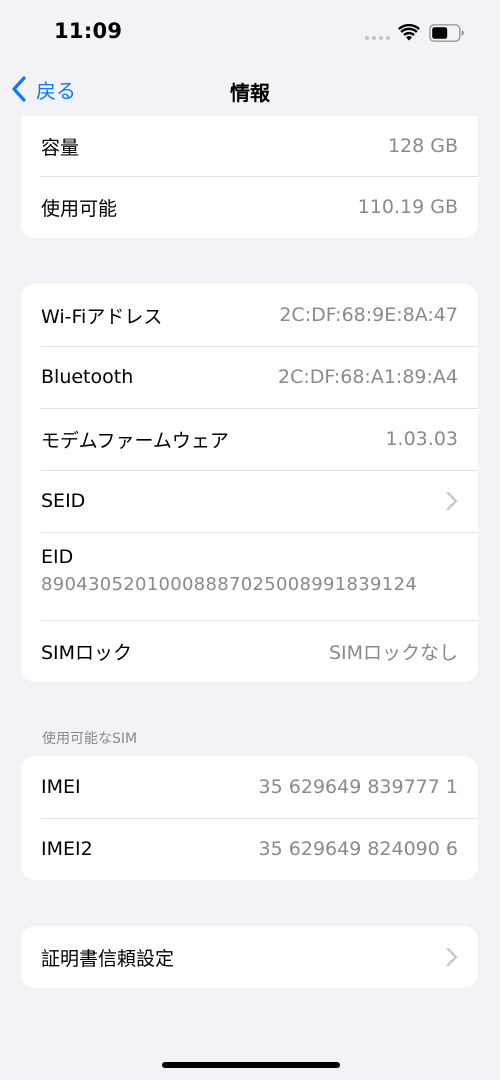  I want to click on certificate-trust-label: 証明書信頼設定, so click(108, 958).